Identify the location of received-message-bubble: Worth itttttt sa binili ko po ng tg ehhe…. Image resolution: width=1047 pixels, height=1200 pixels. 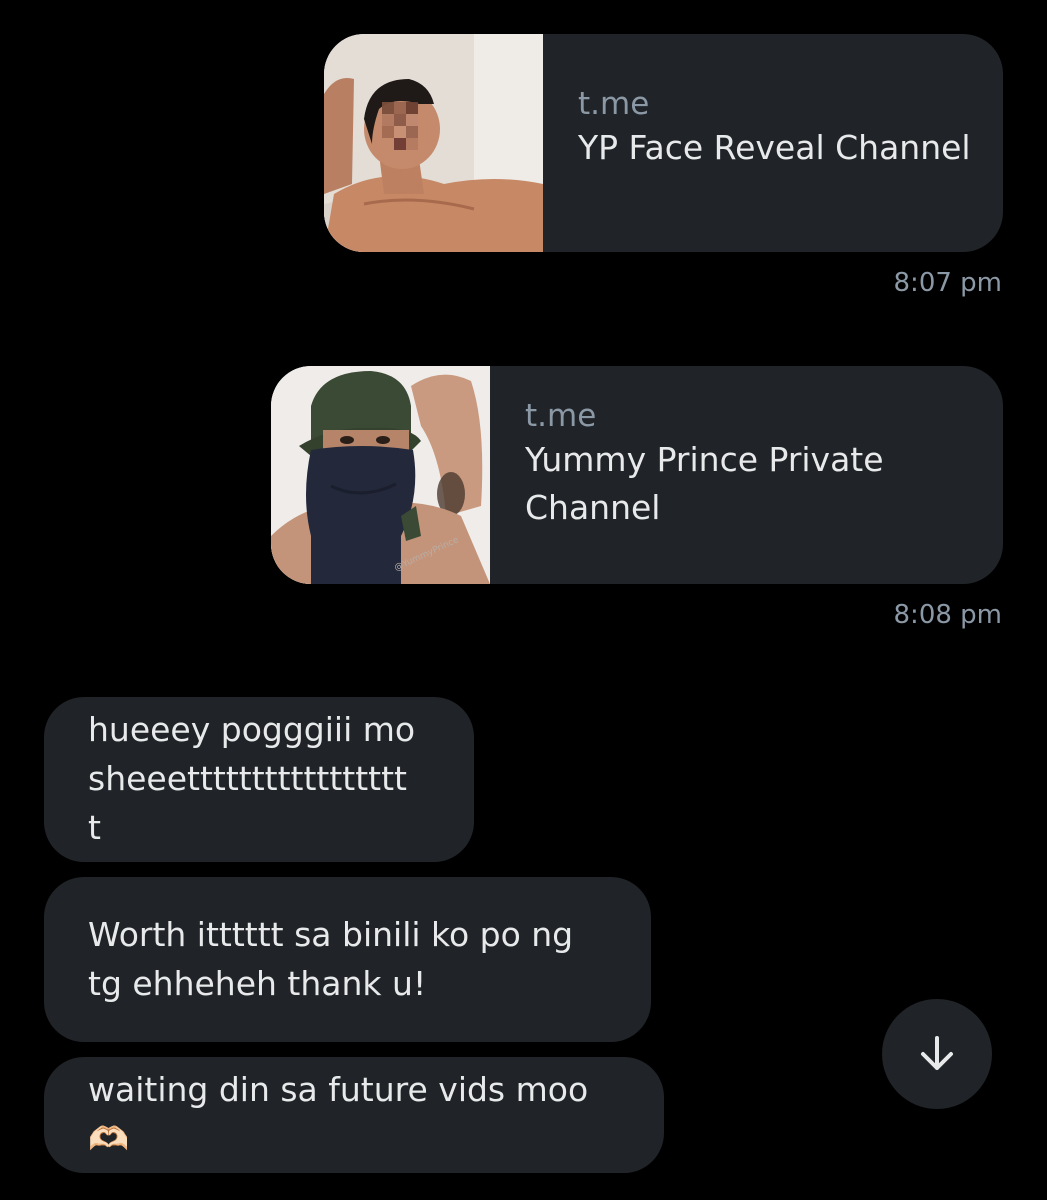
(347, 959).